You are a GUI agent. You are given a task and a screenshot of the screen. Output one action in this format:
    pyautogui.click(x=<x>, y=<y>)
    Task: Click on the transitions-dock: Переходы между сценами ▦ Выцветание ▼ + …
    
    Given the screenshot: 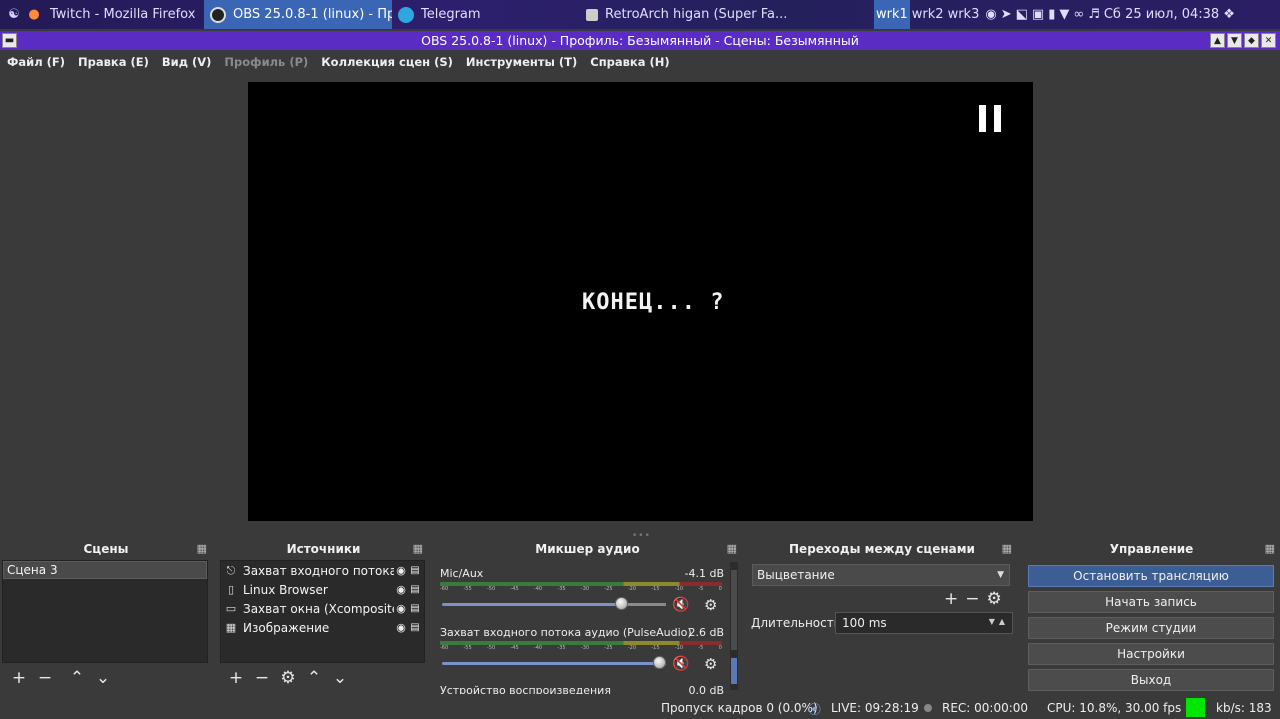 What is the action you would take?
    pyautogui.click(x=882, y=618)
    